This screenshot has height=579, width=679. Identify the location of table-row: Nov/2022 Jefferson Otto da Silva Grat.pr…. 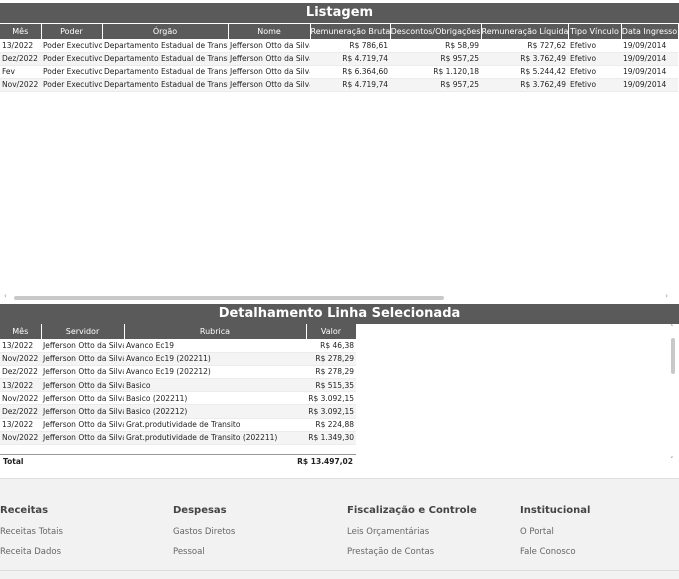
(178, 438).